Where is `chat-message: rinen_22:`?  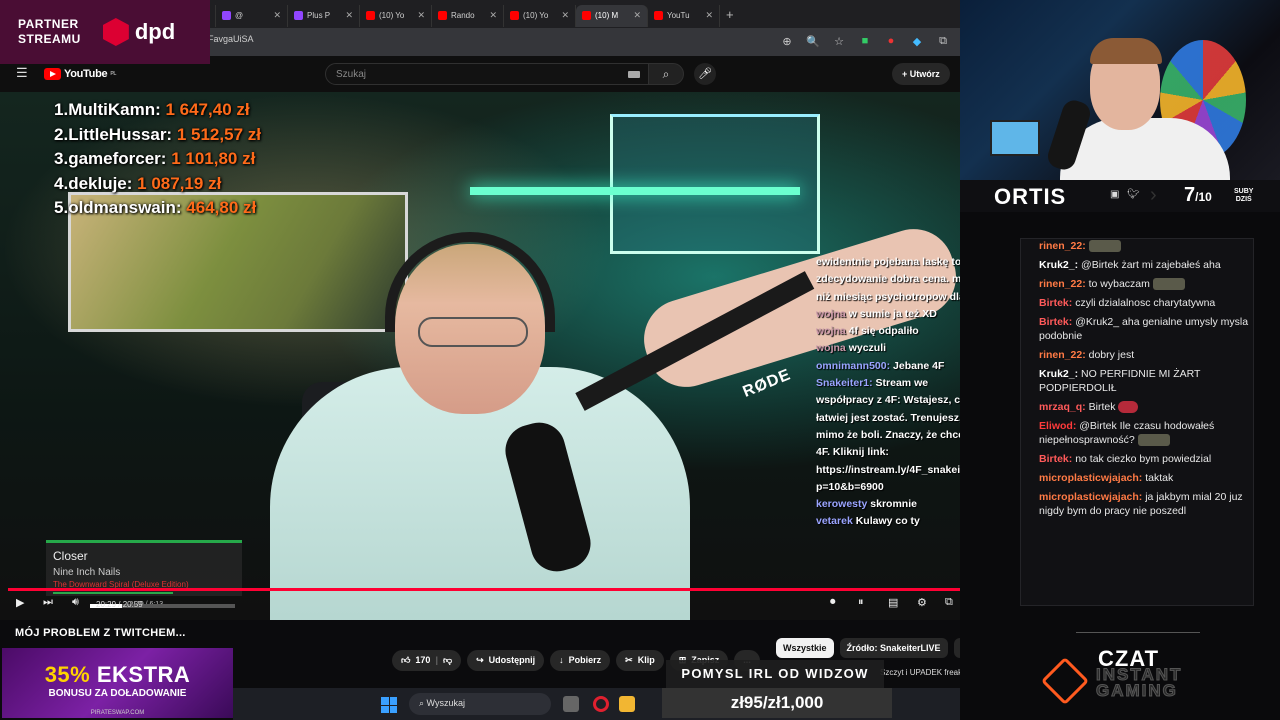 chat-message: rinen_22: is located at coordinates (1144, 246).